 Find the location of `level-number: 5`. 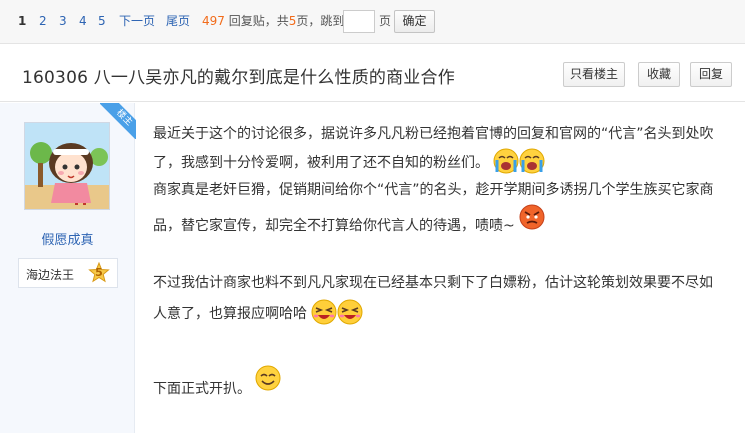

level-number: 5 is located at coordinates (99, 272).